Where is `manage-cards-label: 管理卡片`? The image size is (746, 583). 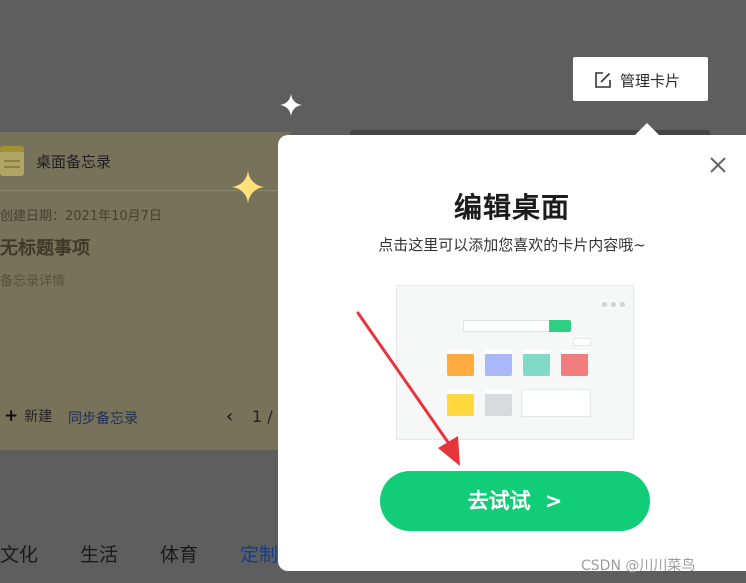 manage-cards-label: 管理卡片 is located at coordinates (650, 81).